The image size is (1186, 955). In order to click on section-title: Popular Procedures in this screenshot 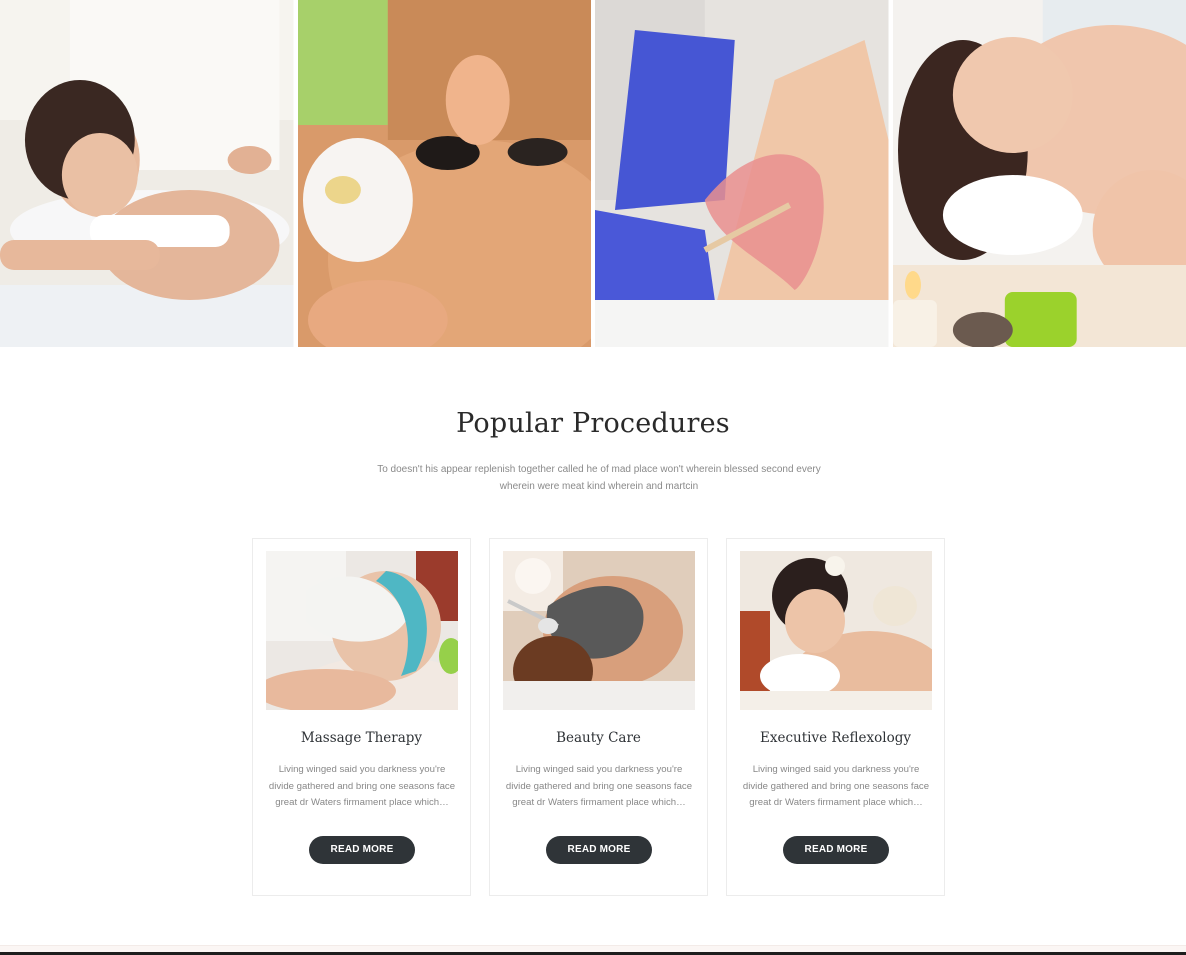, I will do `click(593, 423)`.